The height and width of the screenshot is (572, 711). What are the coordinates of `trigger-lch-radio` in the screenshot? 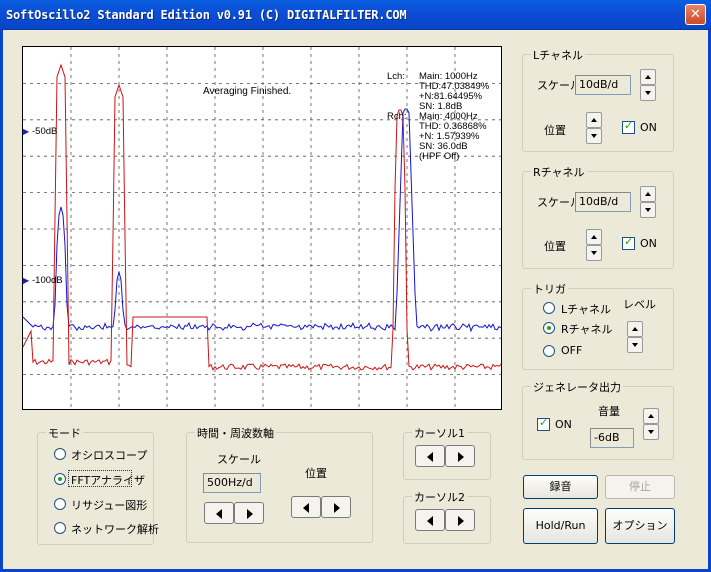 It's located at (549, 308).